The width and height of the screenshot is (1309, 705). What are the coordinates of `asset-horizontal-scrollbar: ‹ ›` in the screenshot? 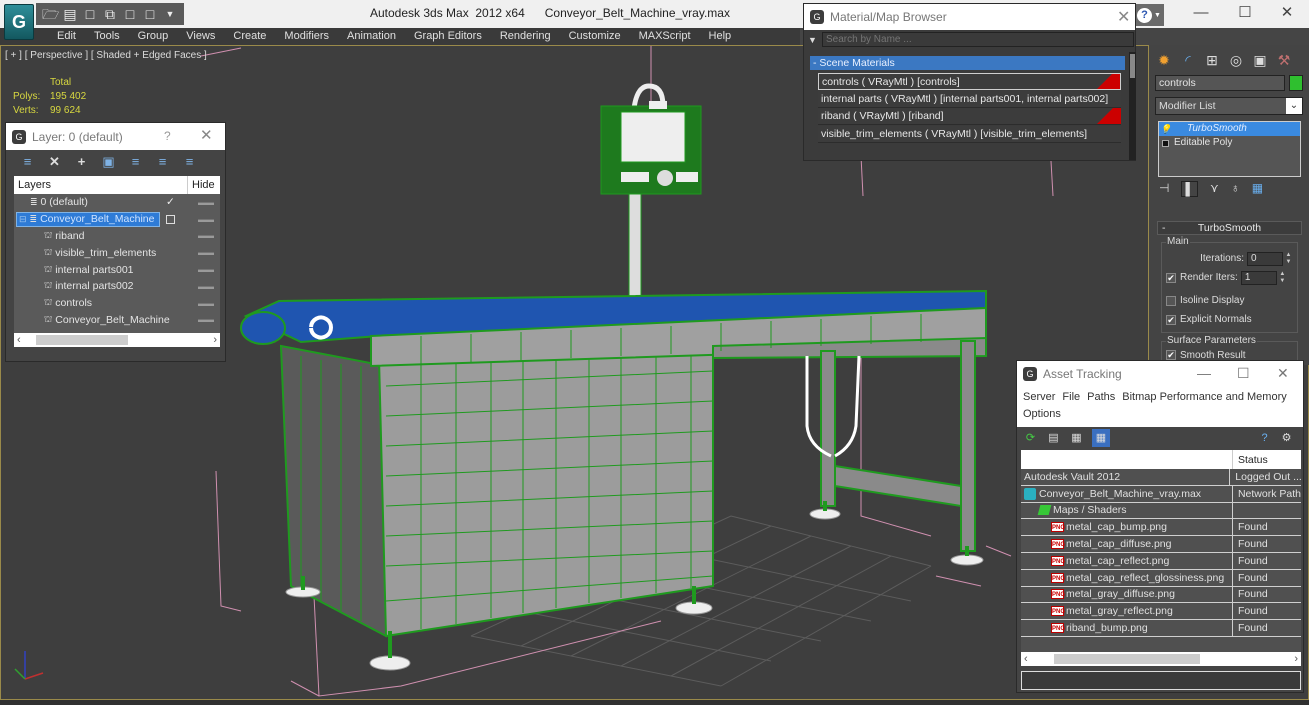 It's located at (1161, 659).